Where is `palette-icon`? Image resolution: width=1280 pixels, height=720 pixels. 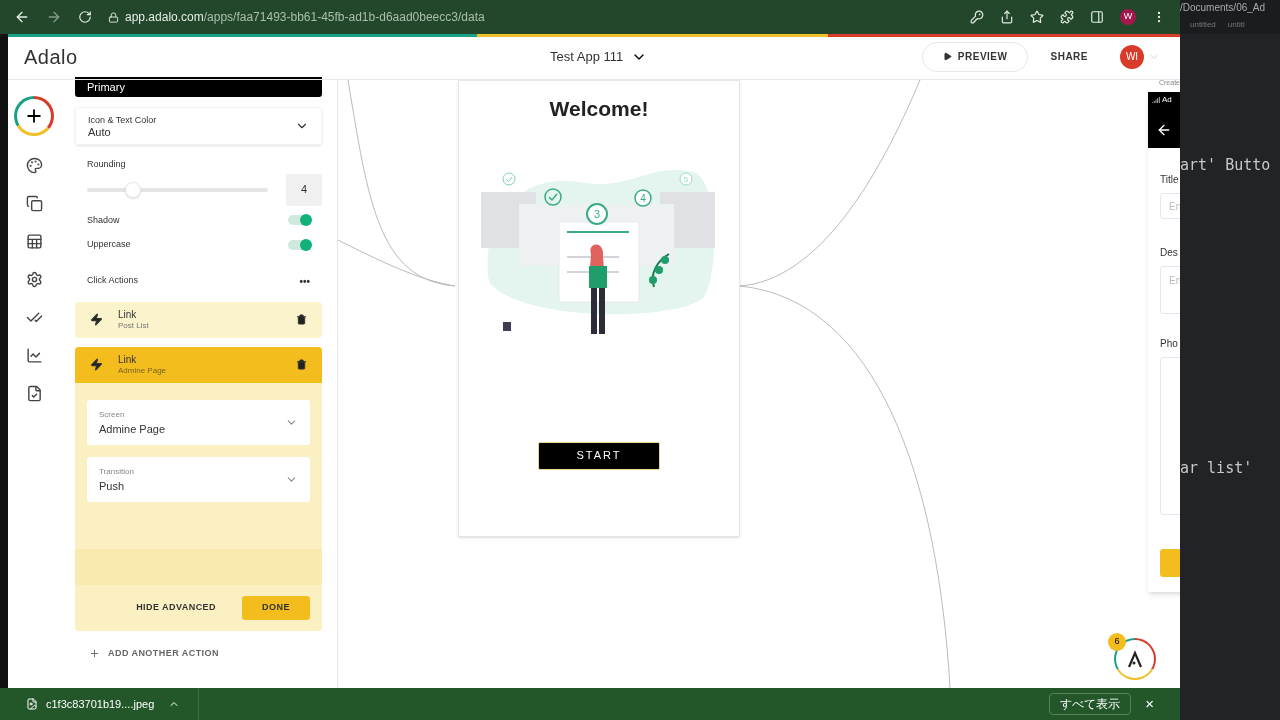
palette-icon is located at coordinates (34, 165).